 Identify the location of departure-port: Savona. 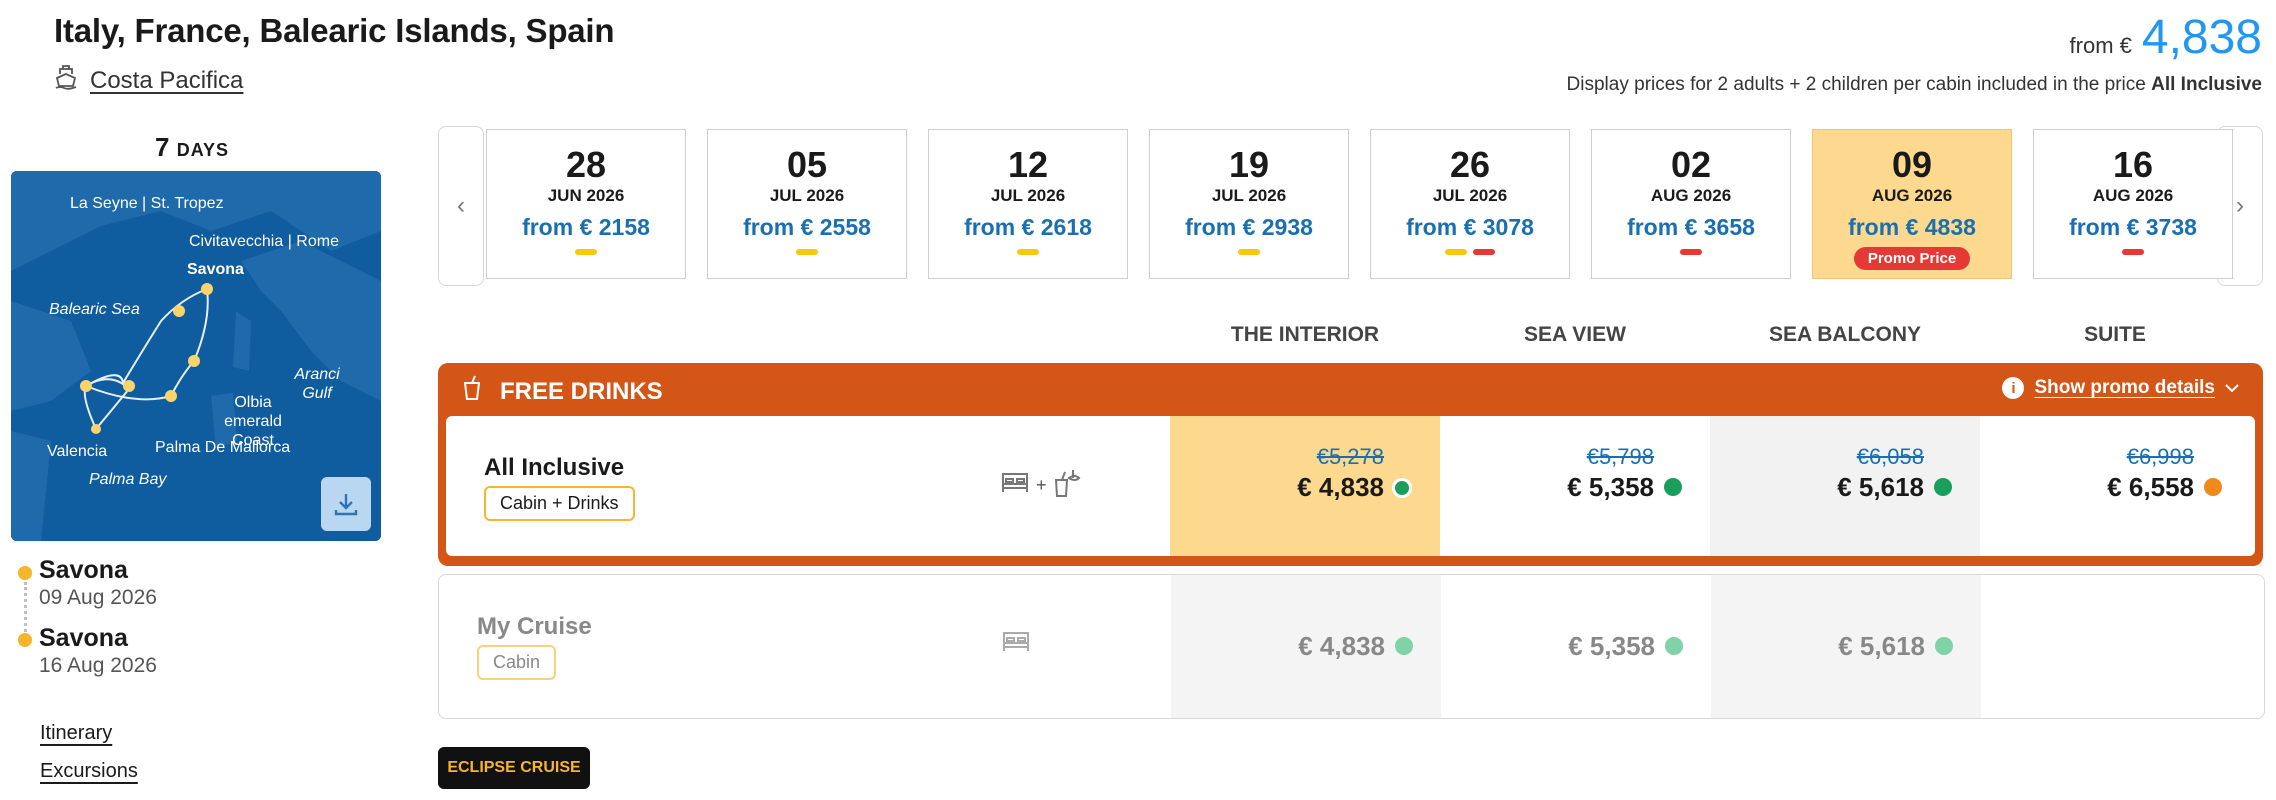
(83, 570).